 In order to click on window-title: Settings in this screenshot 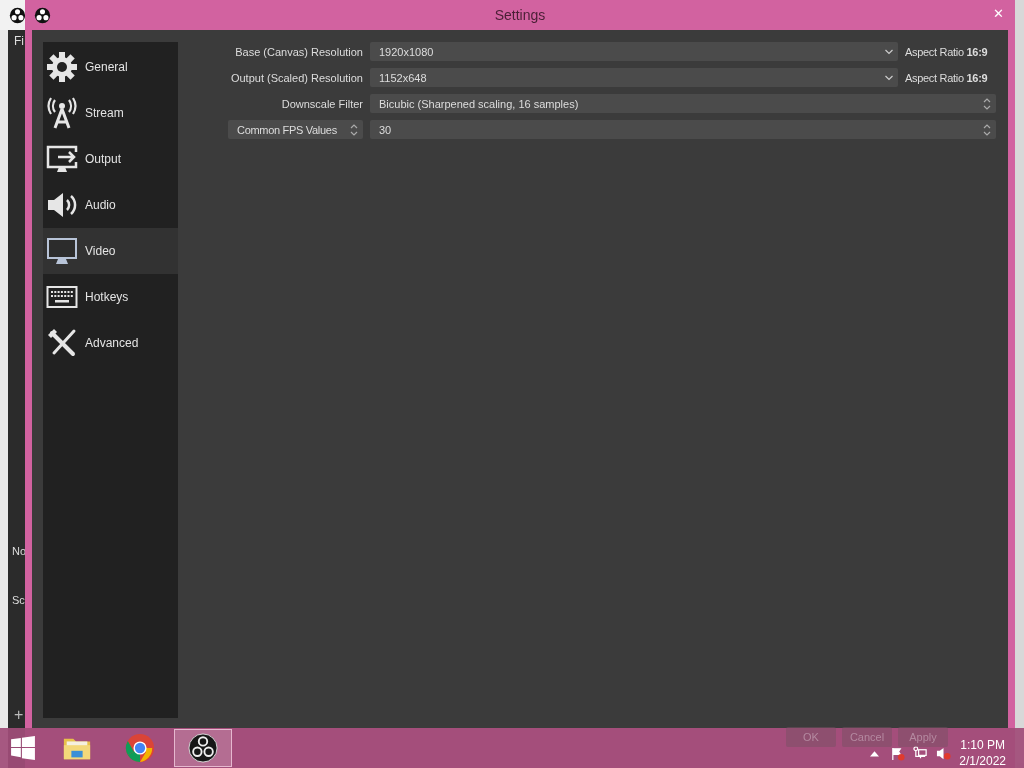, I will do `click(520, 15)`.